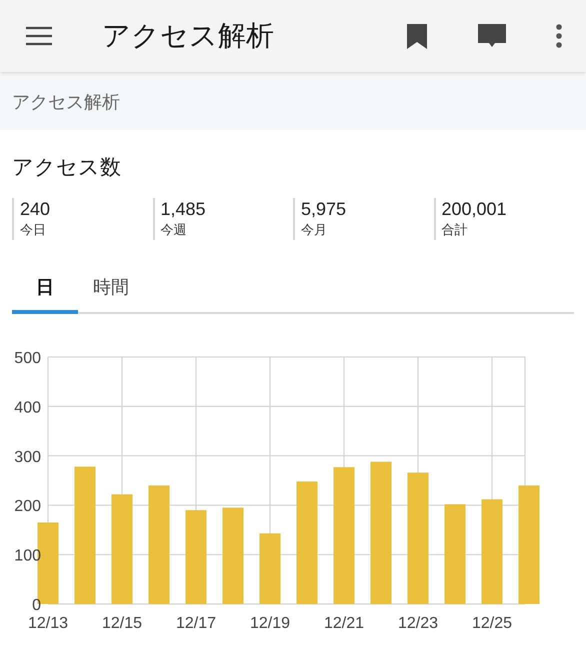 The image size is (586, 651). Describe the element at coordinates (183, 209) in the screenshot. I see `stat-value: 1,485` at that location.